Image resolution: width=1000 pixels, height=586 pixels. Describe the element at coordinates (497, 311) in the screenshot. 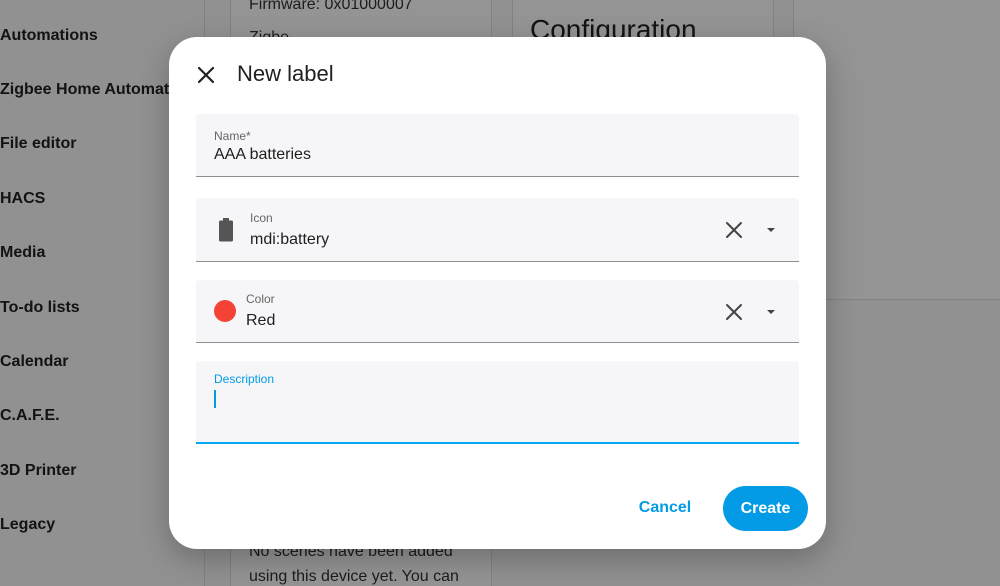

I see `color-picker-field: Color Red` at that location.